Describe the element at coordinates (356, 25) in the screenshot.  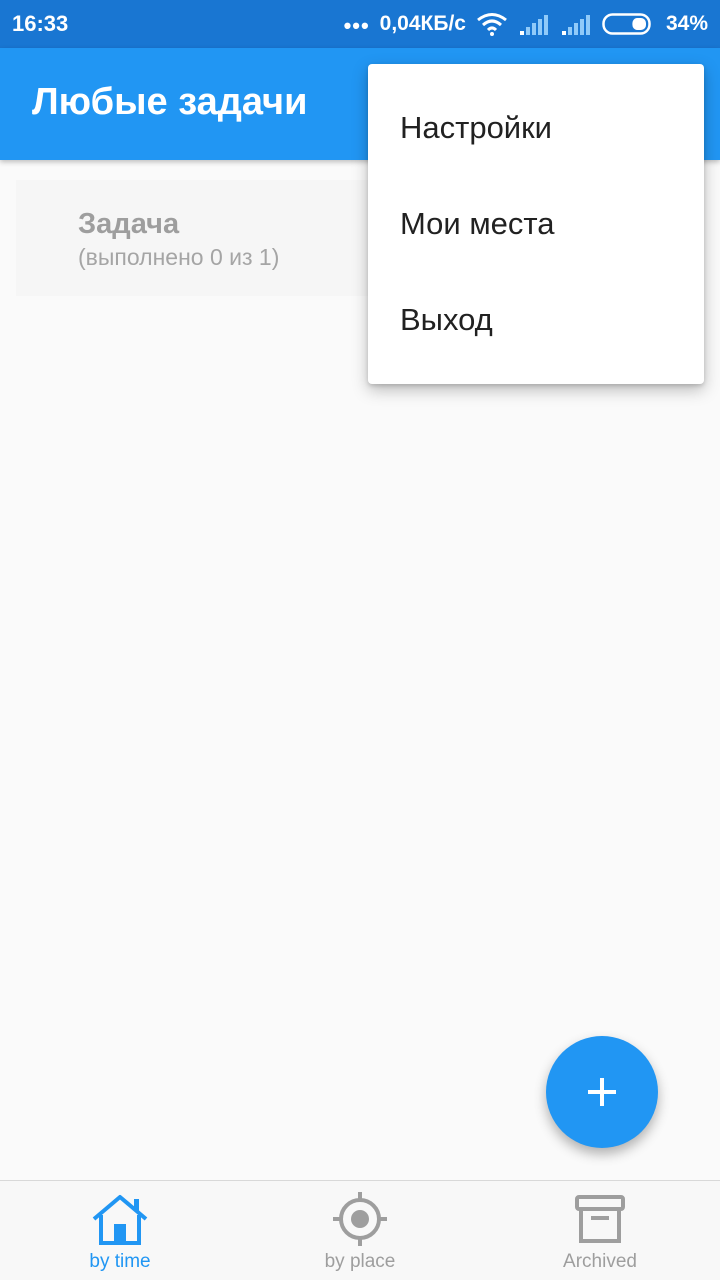
I see `more-notifications-icon: •••` at that location.